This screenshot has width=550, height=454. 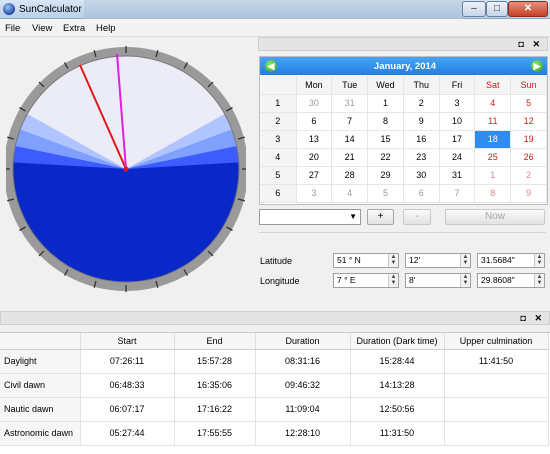 What do you see at coordinates (215, 385) in the screenshot?
I see `end-cell: 16:35:06` at bounding box center [215, 385].